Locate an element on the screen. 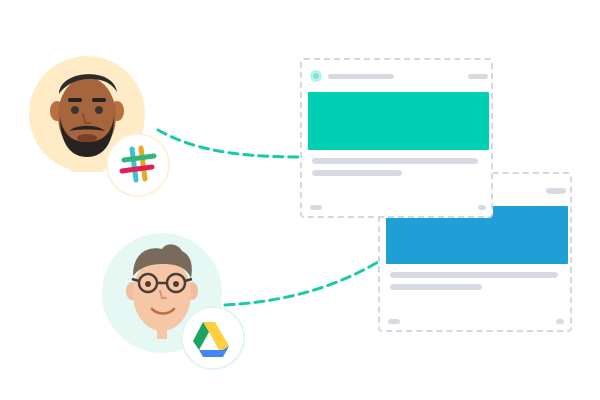 This screenshot has width=600, height=400. card-preview-block is located at coordinates (398, 121).